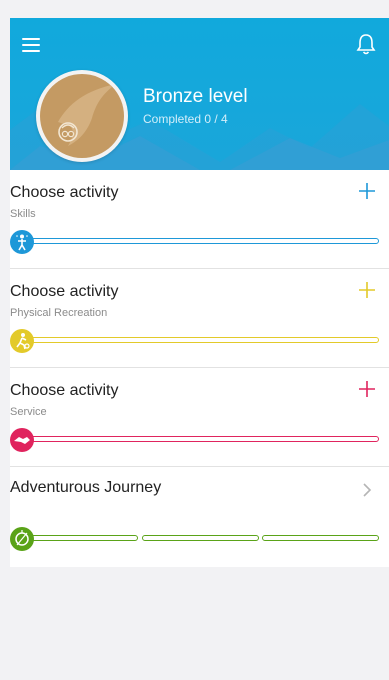  I want to click on physical-recreation-progress, so click(194, 341).